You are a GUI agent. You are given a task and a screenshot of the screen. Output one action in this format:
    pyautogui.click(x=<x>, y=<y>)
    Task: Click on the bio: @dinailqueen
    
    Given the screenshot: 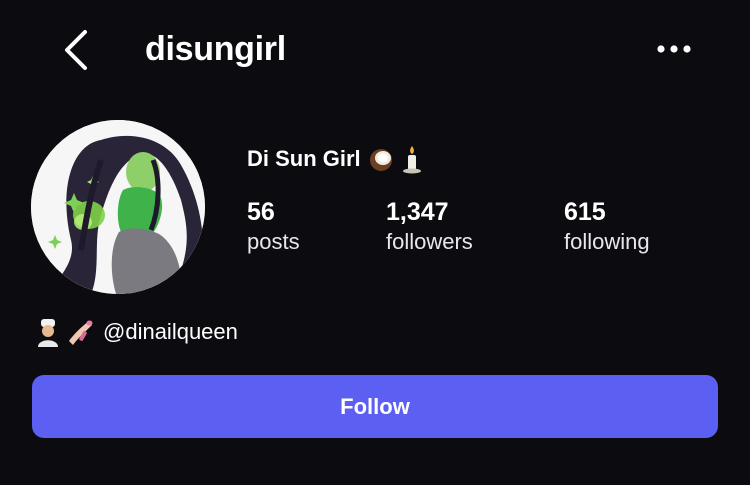 What is the action you would take?
    pyautogui.click(x=135, y=332)
    